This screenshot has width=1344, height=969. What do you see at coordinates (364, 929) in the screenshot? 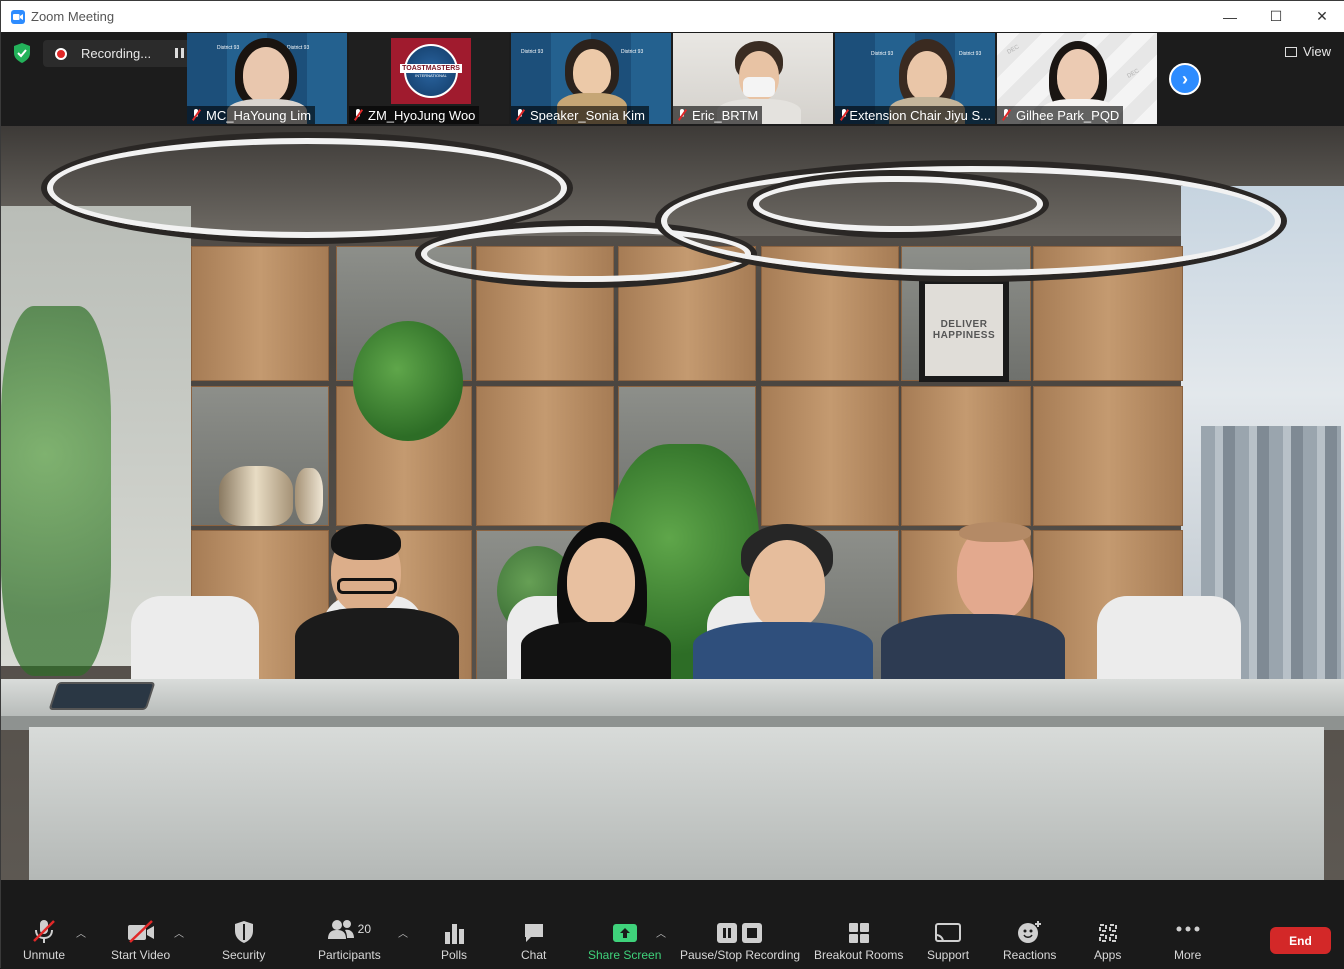
I see `participants-count: 20` at bounding box center [364, 929].